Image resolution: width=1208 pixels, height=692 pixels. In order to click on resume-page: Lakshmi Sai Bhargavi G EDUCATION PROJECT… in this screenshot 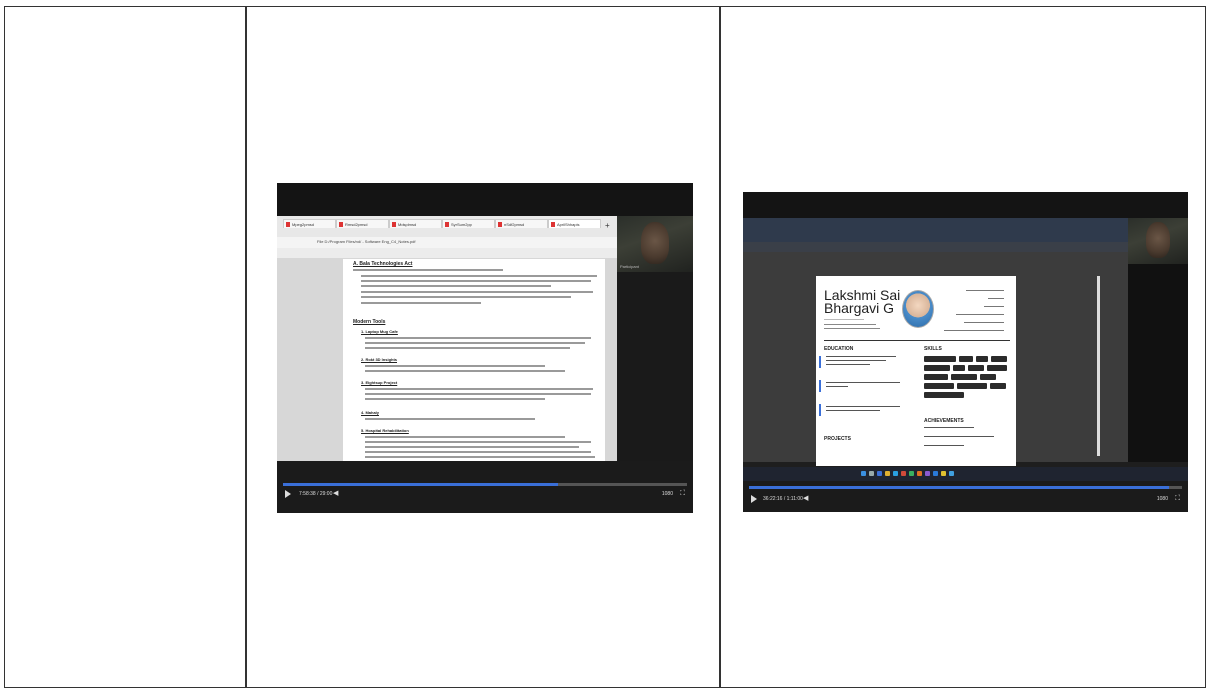, I will do `click(916, 371)`.